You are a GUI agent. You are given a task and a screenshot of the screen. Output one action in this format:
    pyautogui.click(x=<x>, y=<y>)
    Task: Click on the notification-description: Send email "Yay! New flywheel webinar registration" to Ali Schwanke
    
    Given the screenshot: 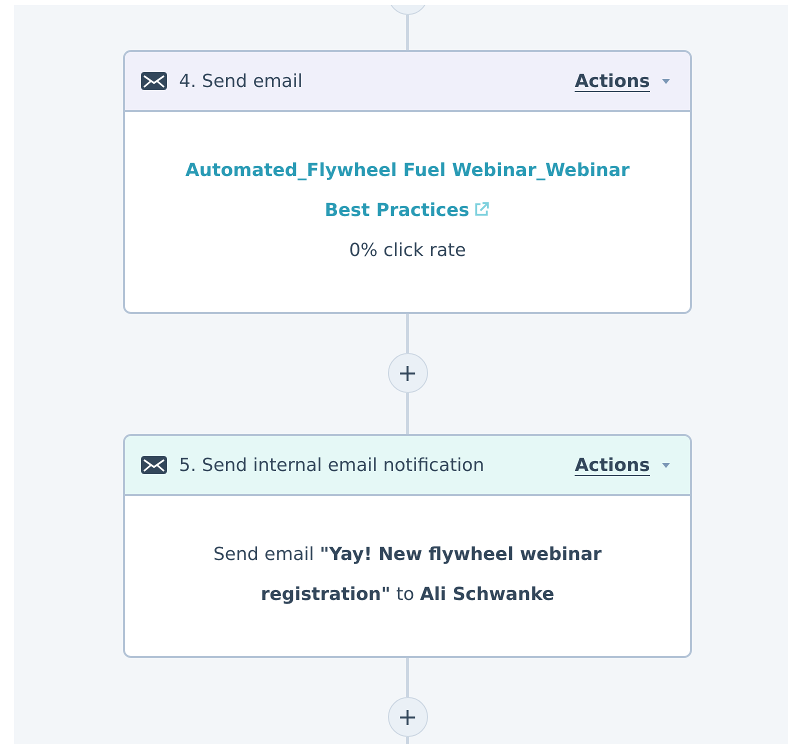 What is the action you would take?
    pyautogui.click(x=407, y=575)
    